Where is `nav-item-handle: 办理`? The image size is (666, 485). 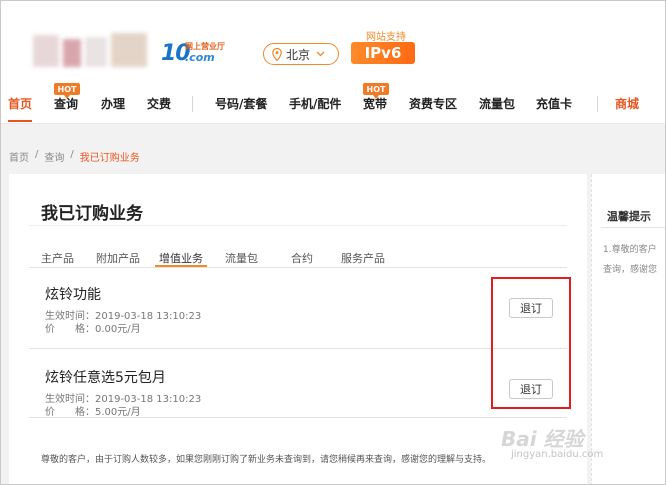
nav-item-handle: 办理 is located at coordinates (113, 103).